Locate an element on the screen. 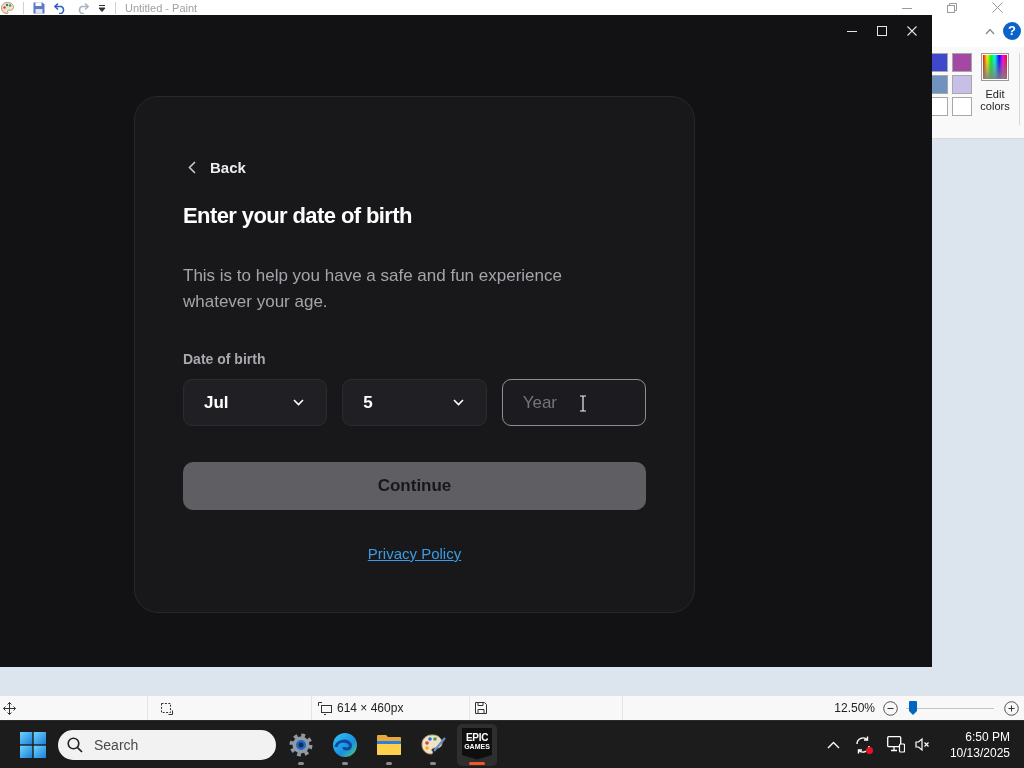  dropdown-field: Jul is located at coordinates (255, 402).